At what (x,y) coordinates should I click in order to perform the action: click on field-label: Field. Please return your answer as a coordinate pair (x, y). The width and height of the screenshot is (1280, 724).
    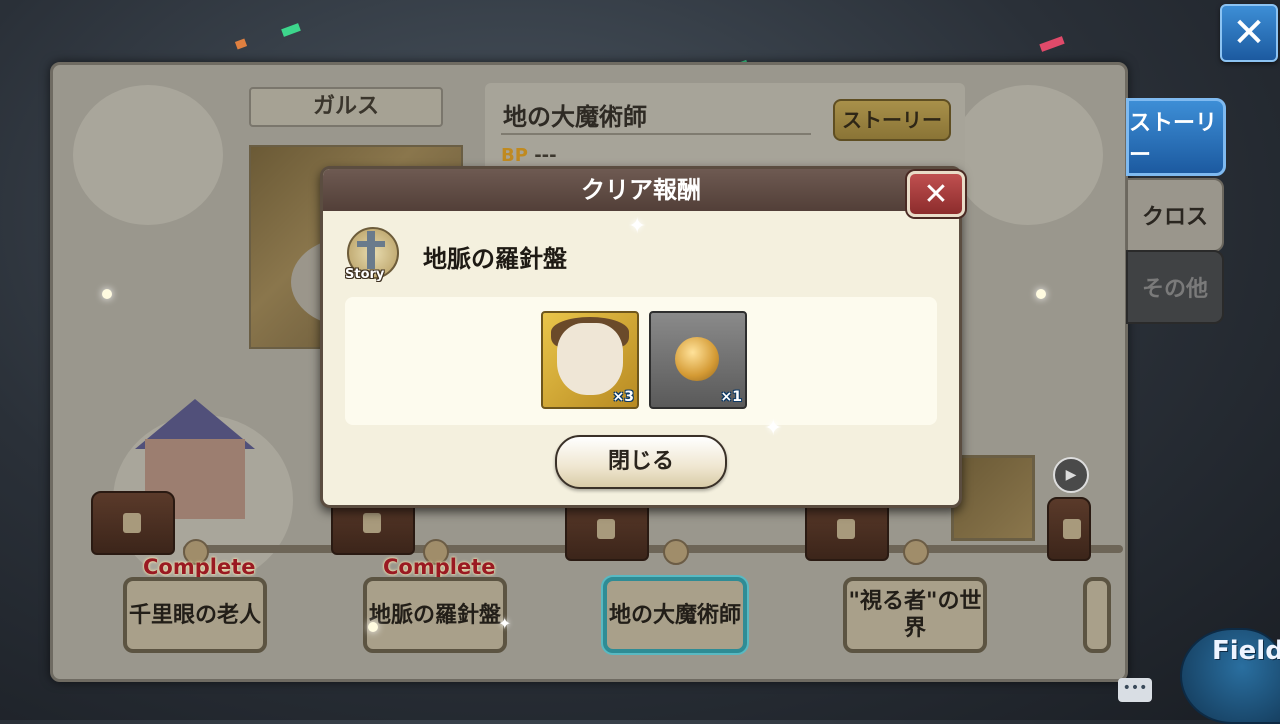
    Looking at the image, I should click on (1246, 651).